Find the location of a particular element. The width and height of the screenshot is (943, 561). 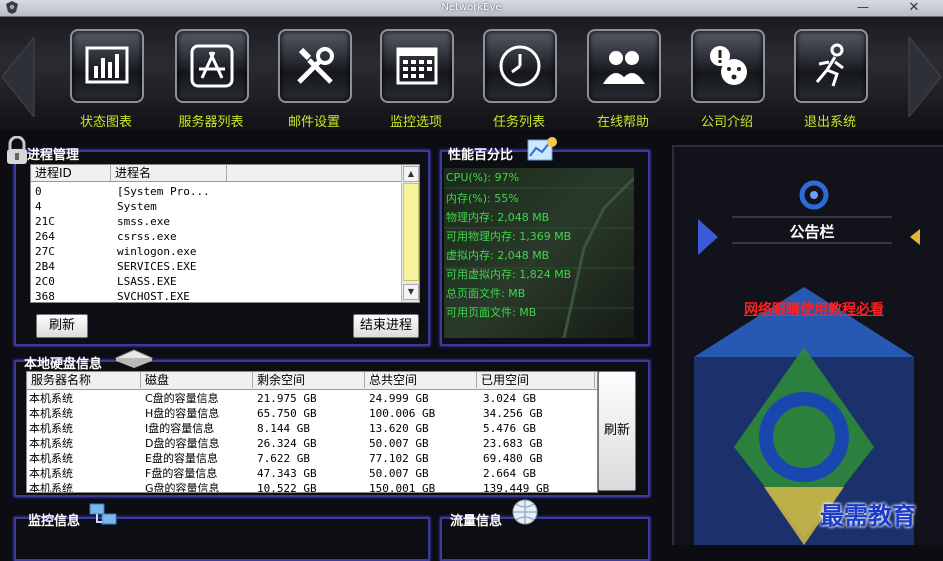

table-row: 21C smss.exe is located at coordinates (216, 221).